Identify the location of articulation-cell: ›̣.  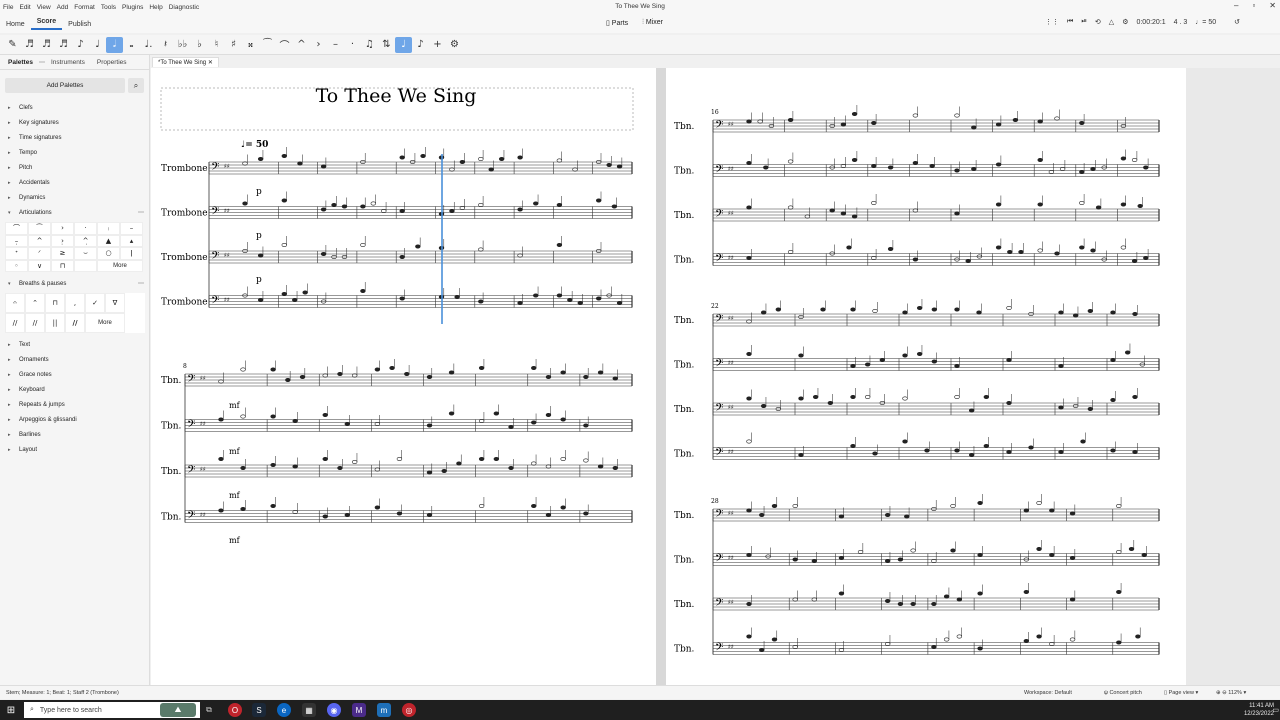
(62, 240).